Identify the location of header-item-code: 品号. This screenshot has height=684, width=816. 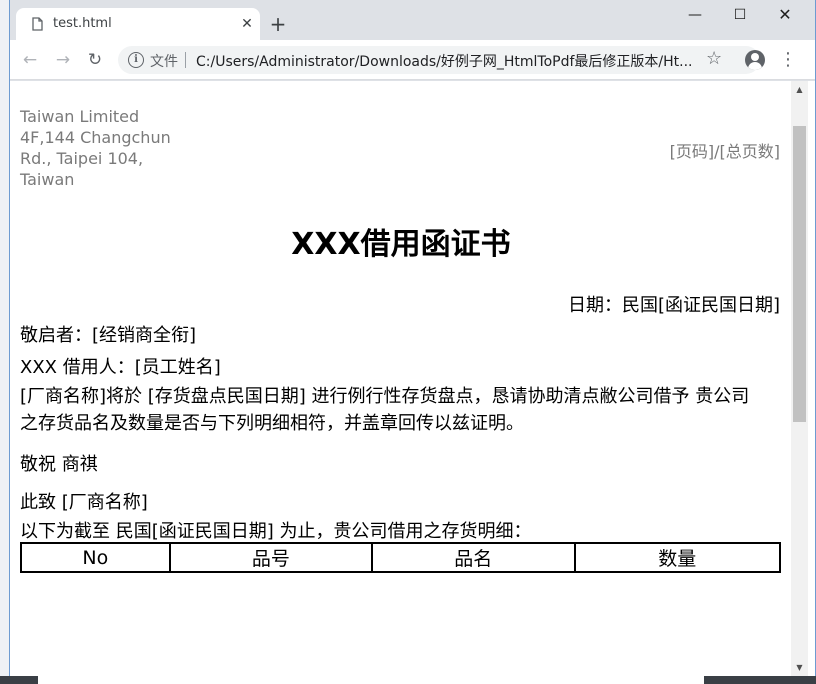
(271, 557).